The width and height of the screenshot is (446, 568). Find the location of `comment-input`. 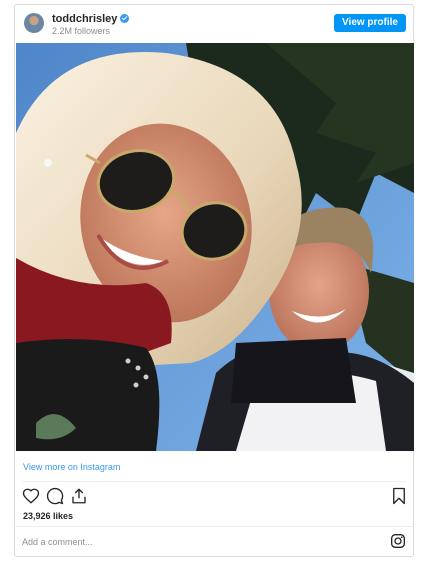

comment-input is located at coordinates (192, 542).